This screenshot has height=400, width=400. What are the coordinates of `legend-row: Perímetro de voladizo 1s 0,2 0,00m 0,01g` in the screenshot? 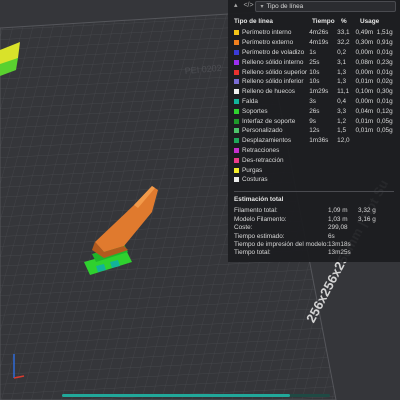 It's located at (314, 53).